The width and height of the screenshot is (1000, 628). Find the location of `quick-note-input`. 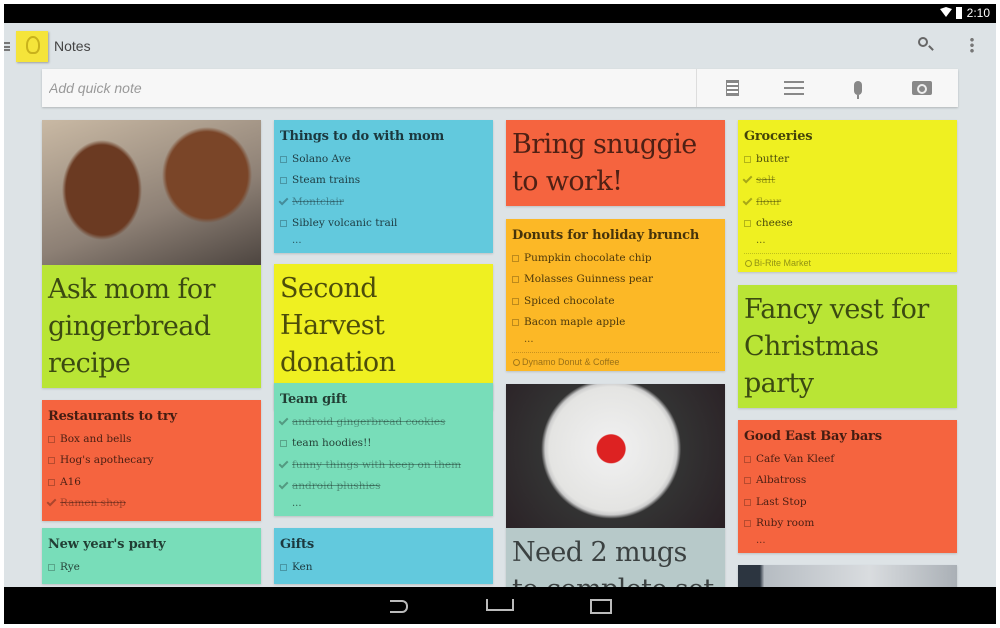

quick-note-input is located at coordinates (369, 88).